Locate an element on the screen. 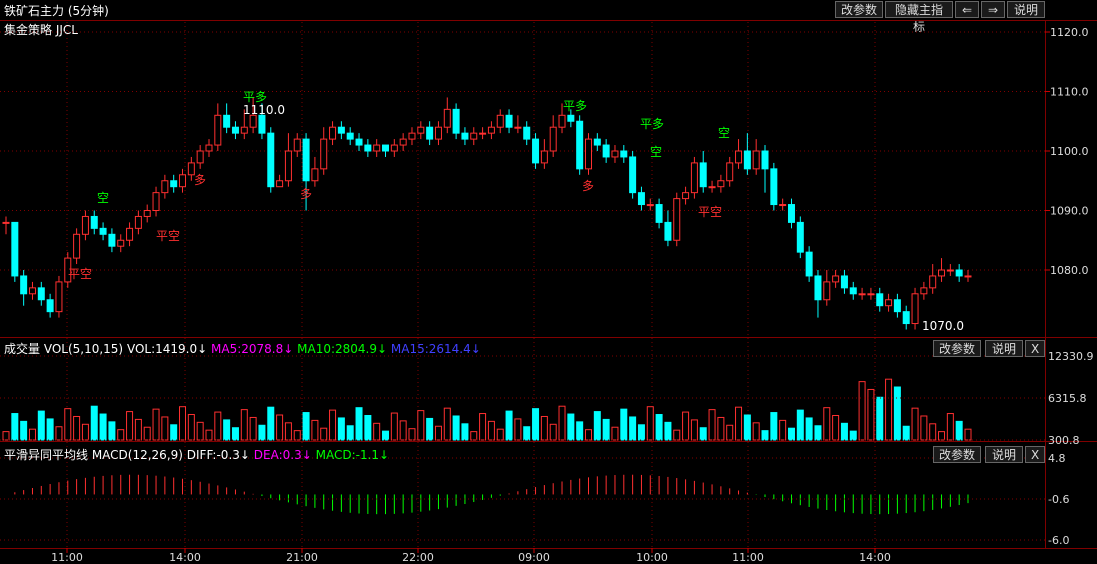 Image resolution: width=1097 pixels, height=564 pixels. signal-label: 空 is located at coordinates (103, 198).